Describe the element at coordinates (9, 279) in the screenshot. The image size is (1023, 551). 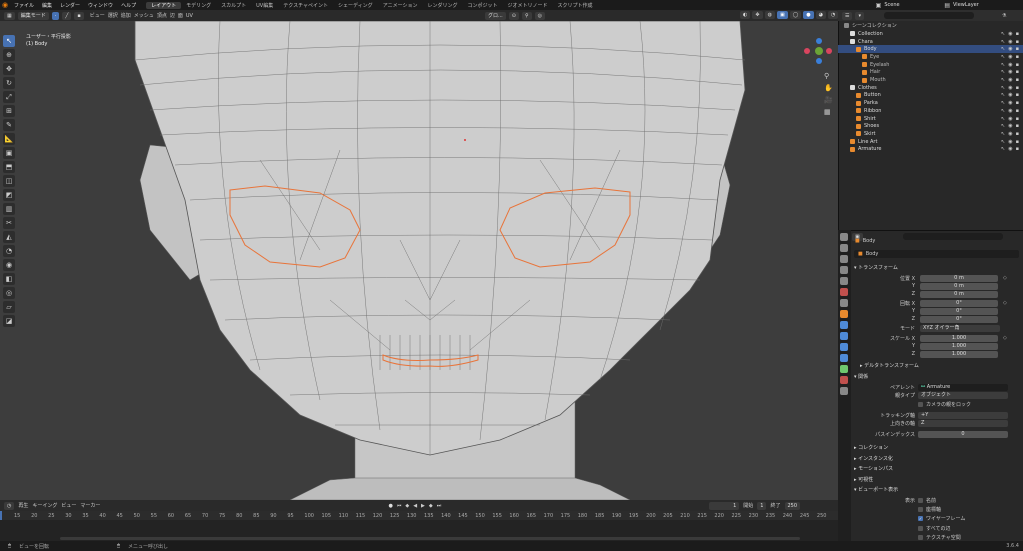
I see `edge-slide-tool-icon: ◧` at that location.